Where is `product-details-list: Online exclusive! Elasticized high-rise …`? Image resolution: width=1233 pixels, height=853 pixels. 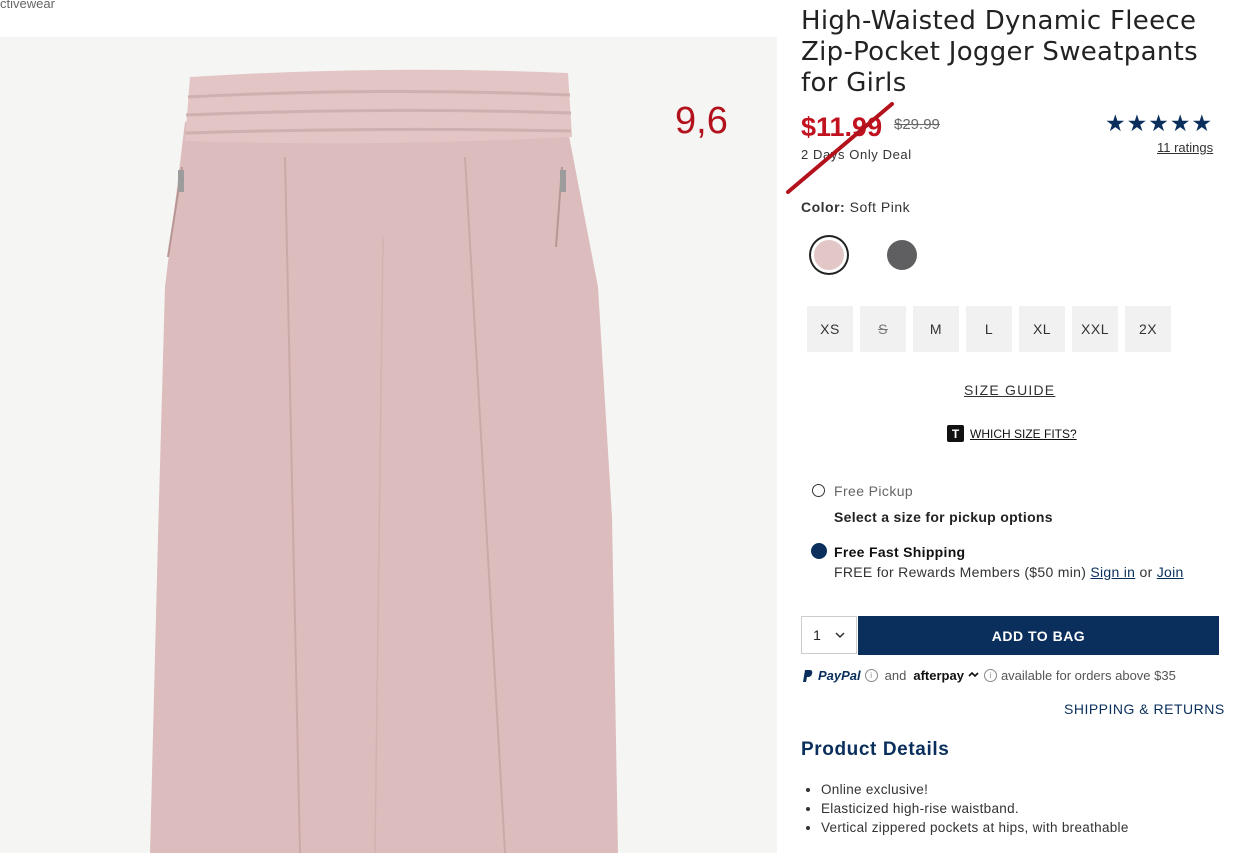
product-details-list: Online exclusive! Elasticized high-rise … is located at coordinates (967, 808).